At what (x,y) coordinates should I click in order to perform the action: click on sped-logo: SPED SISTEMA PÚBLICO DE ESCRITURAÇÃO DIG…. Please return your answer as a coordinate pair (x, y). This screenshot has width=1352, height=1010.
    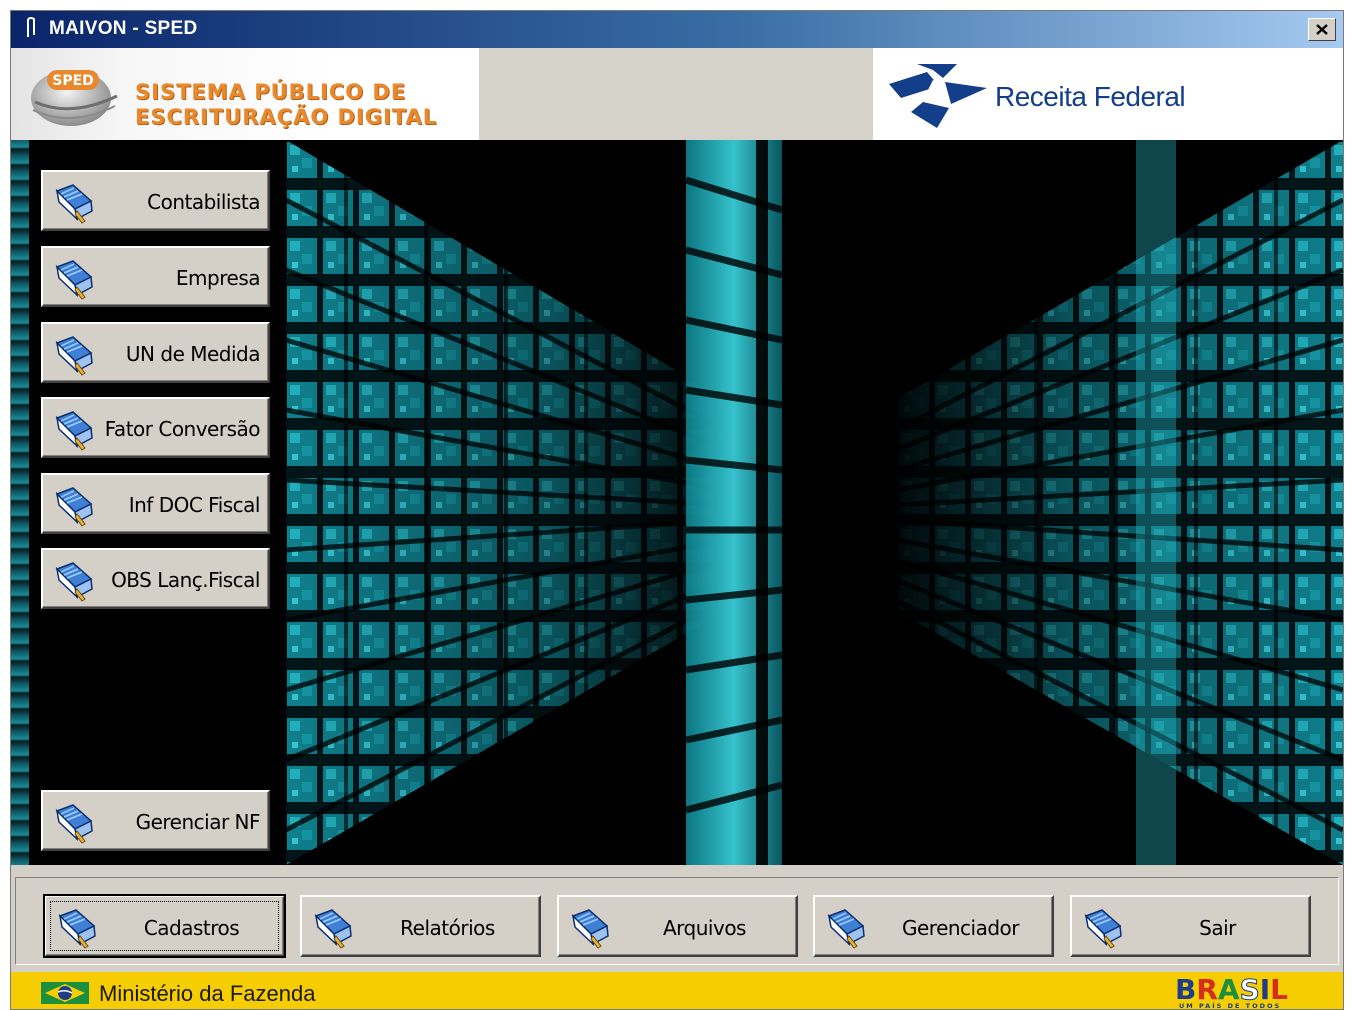
    Looking at the image, I should click on (245, 94).